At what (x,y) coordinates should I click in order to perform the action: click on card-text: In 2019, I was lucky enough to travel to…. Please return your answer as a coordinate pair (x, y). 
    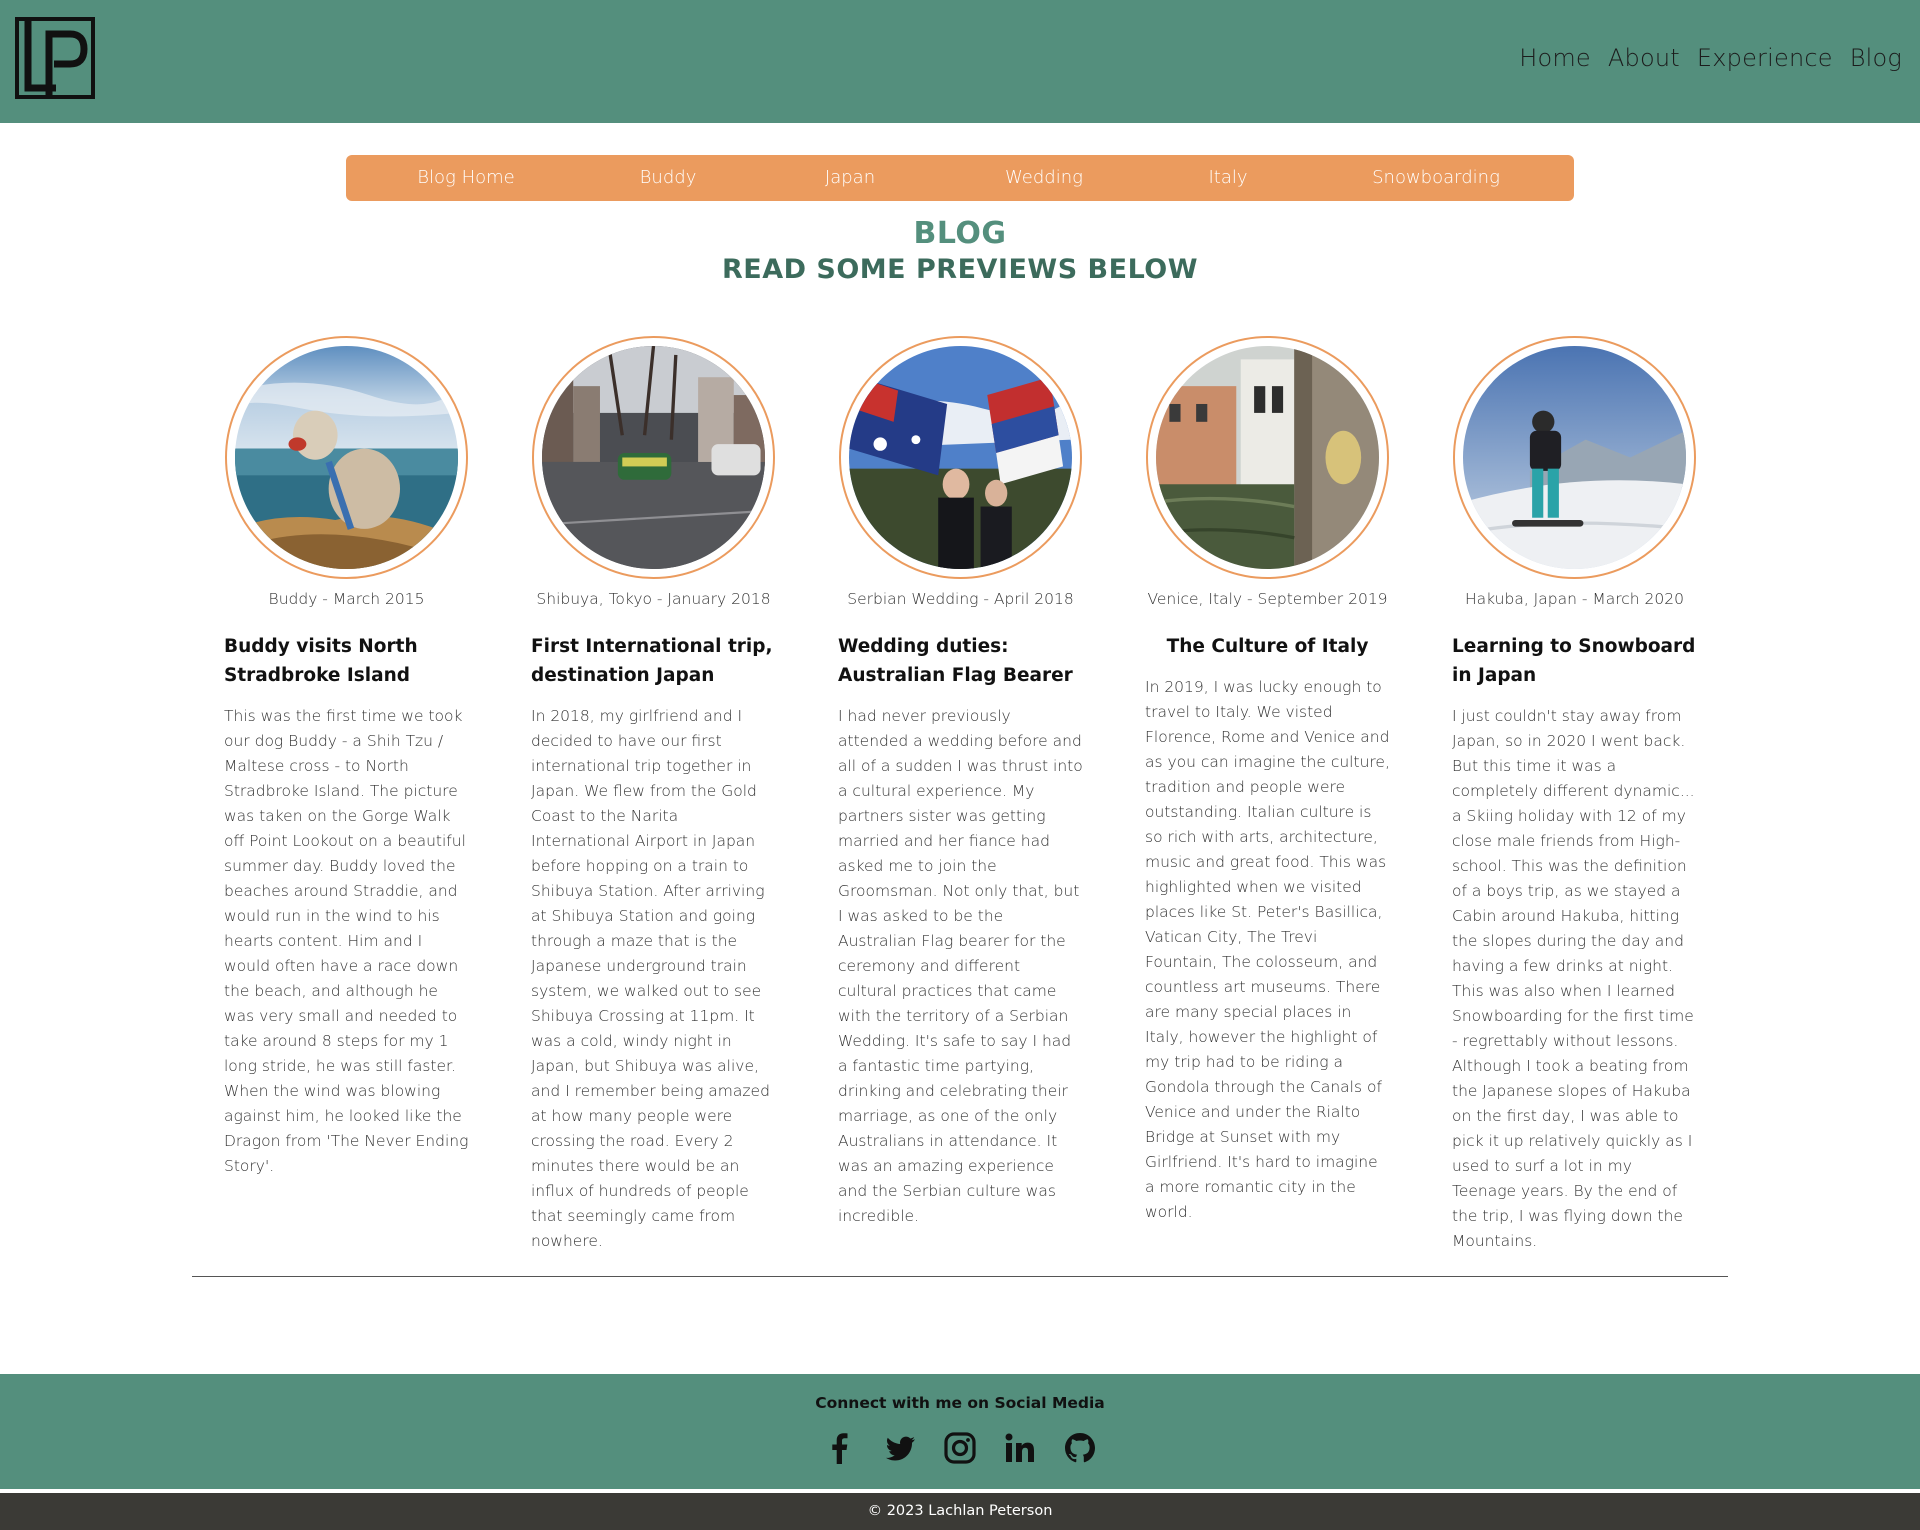
    Looking at the image, I should click on (1267, 949).